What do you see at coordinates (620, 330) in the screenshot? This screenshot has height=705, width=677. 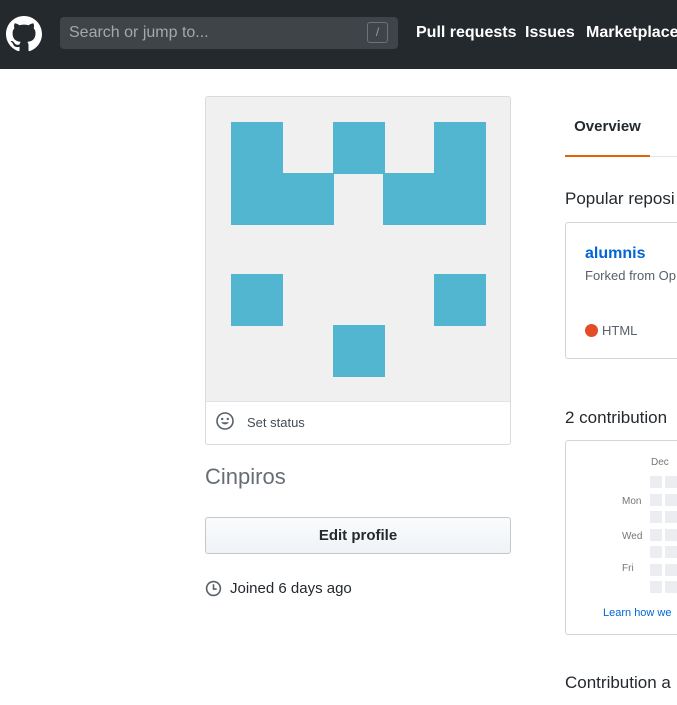 I see `repo-language: HTML` at bounding box center [620, 330].